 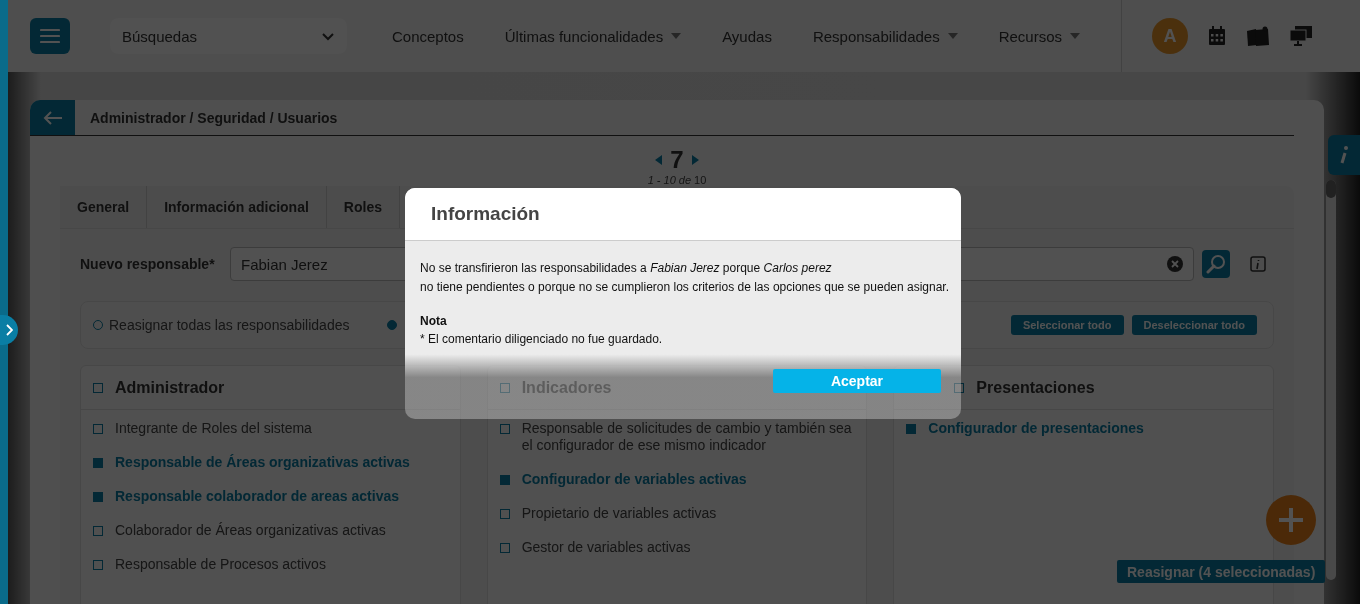 I want to click on group-title: Presentaciones, so click(x=1035, y=387).